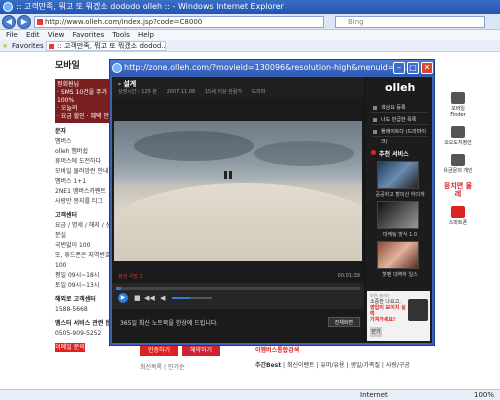 The height and width of the screenshot is (400, 500). What do you see at coordinates (146, 35) in the screenshot?
I see `menu-help: Help` at bounding box center [146, 35].